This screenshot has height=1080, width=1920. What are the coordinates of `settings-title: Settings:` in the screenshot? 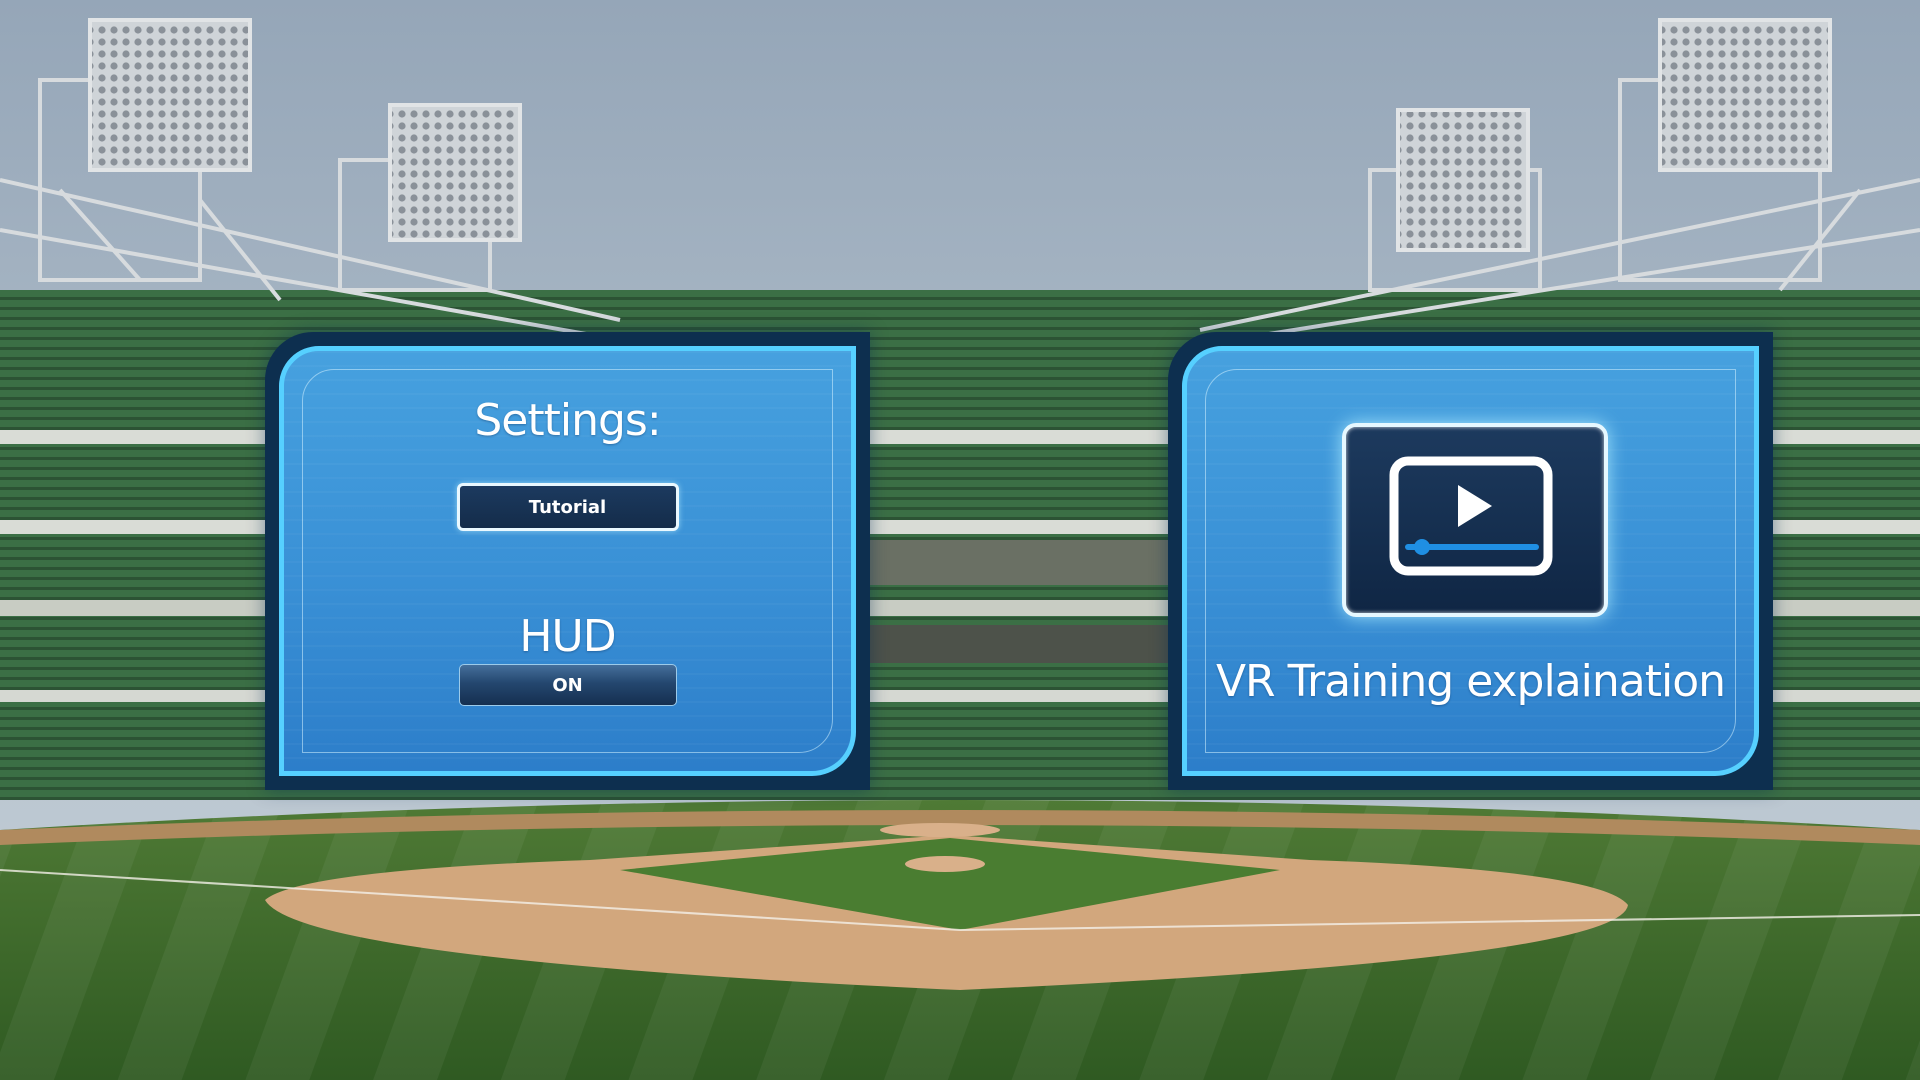 It's located at (567, 420).